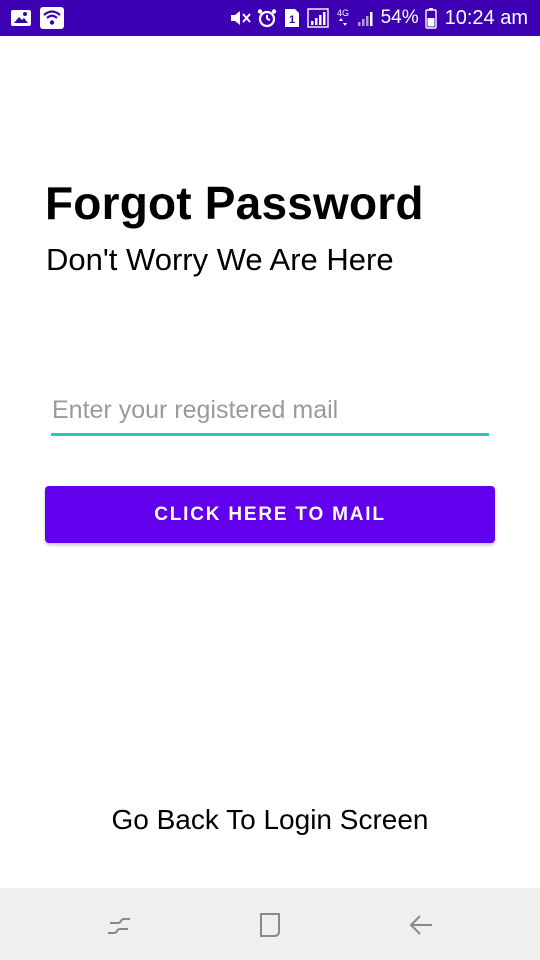 The height and width of the screenshot is (960, 540). Describe the element at coordinates (270, 514) in the screenshot. I see `send-mail-button: Click Here To Mail` at that location.